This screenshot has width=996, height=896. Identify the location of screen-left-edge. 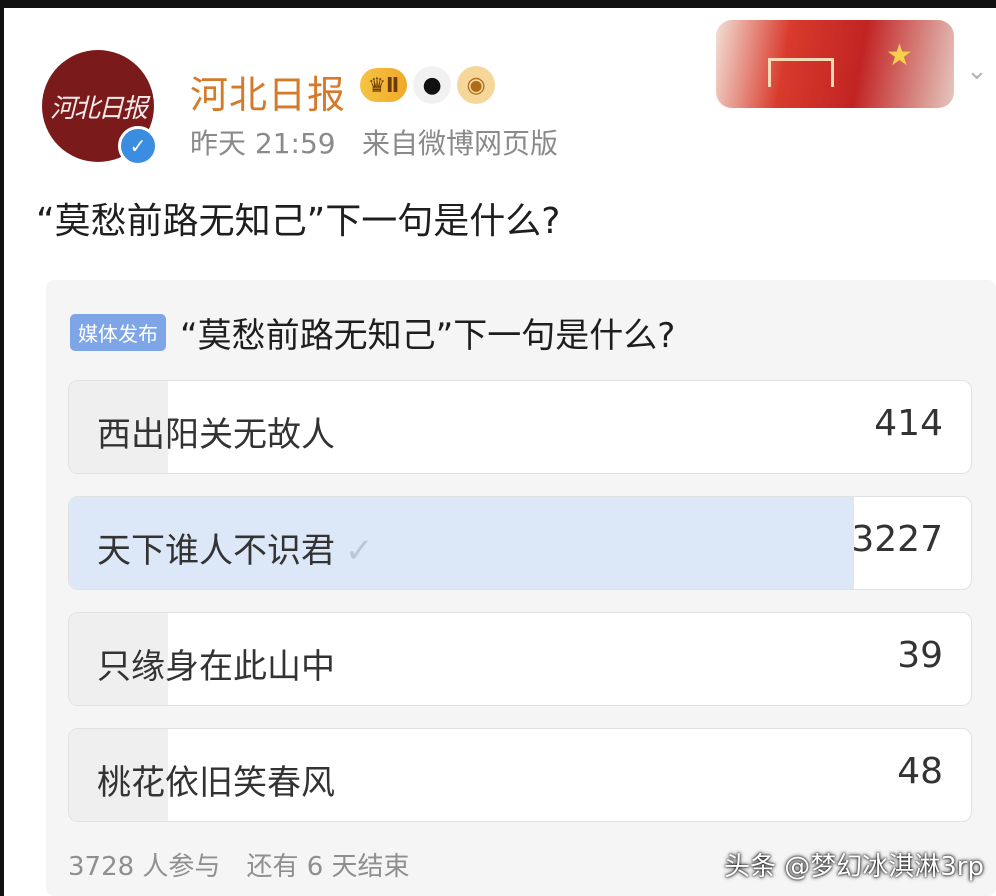
(2, 448).